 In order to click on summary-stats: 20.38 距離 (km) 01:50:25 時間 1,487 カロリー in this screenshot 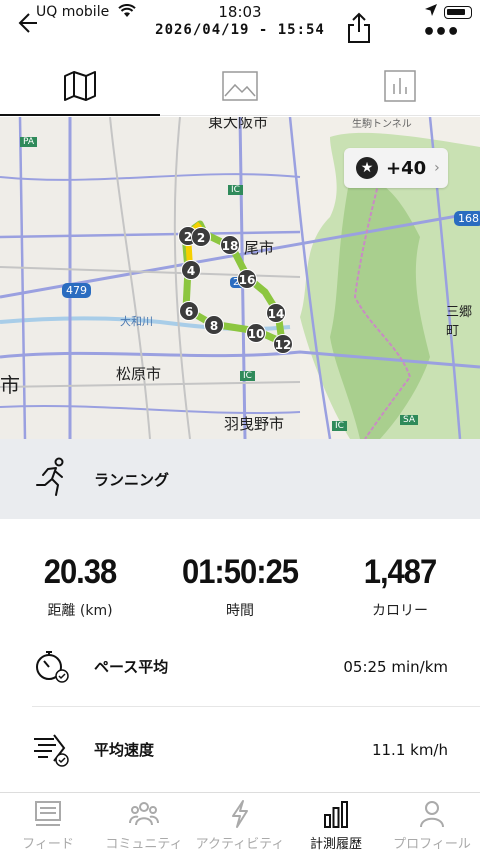, I will do `click(240, 580)`.